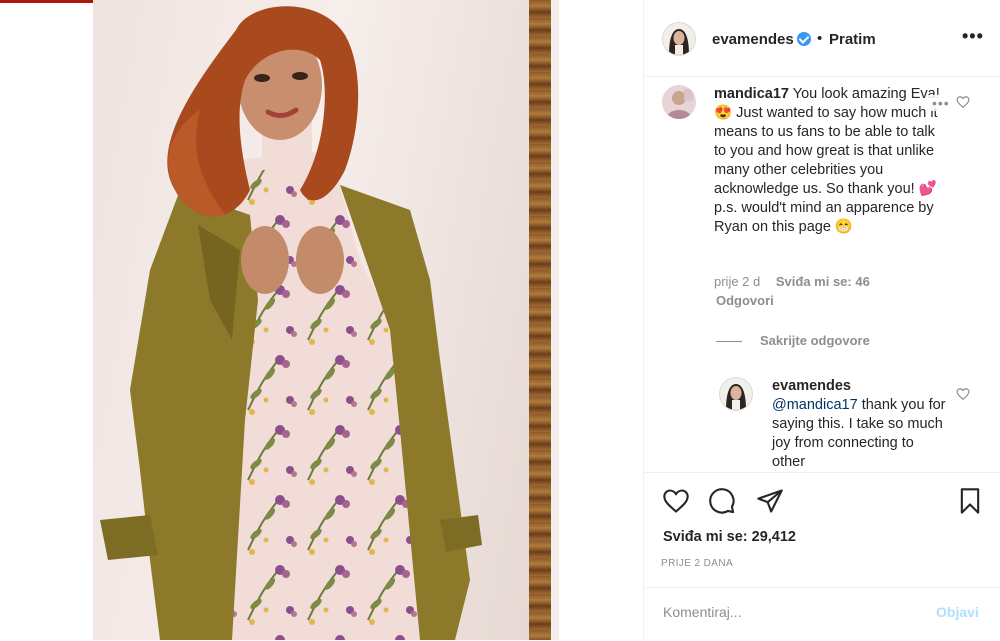 This screenshot has width=1000, height=641. I want to click on reply-username: evamendes, so click(811, 386).